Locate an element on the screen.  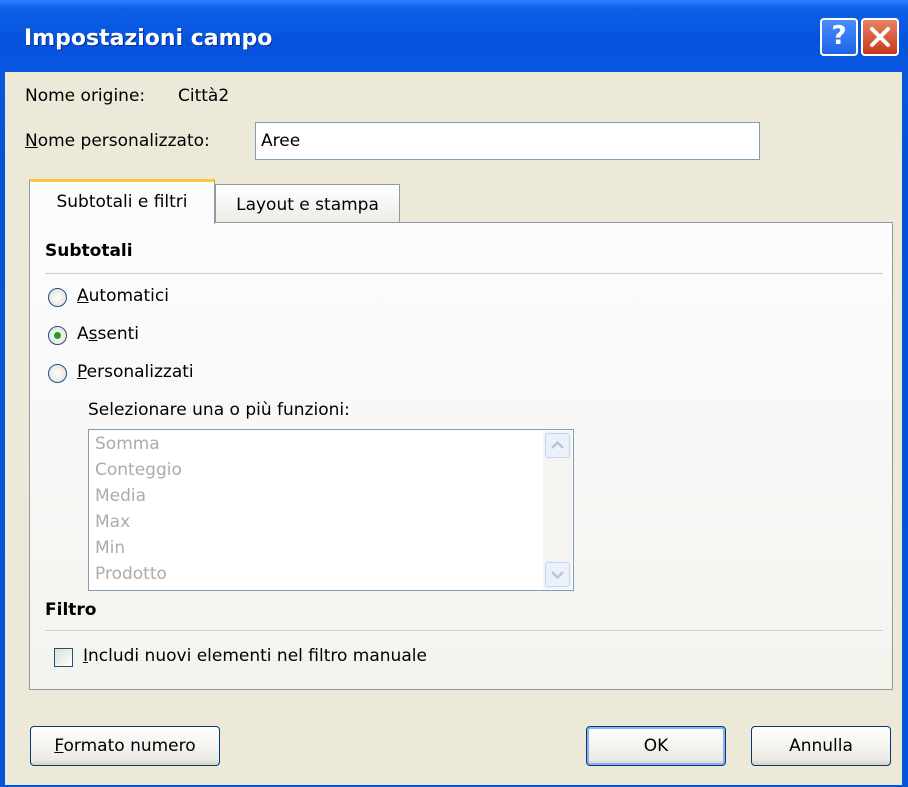
radio-selected-dot is located at coordinates (57, 335).